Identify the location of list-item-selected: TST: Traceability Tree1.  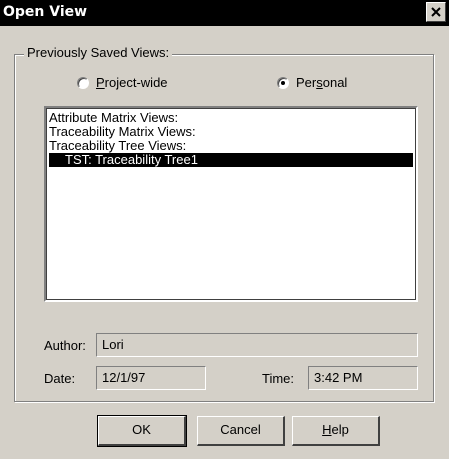
(231, 160).